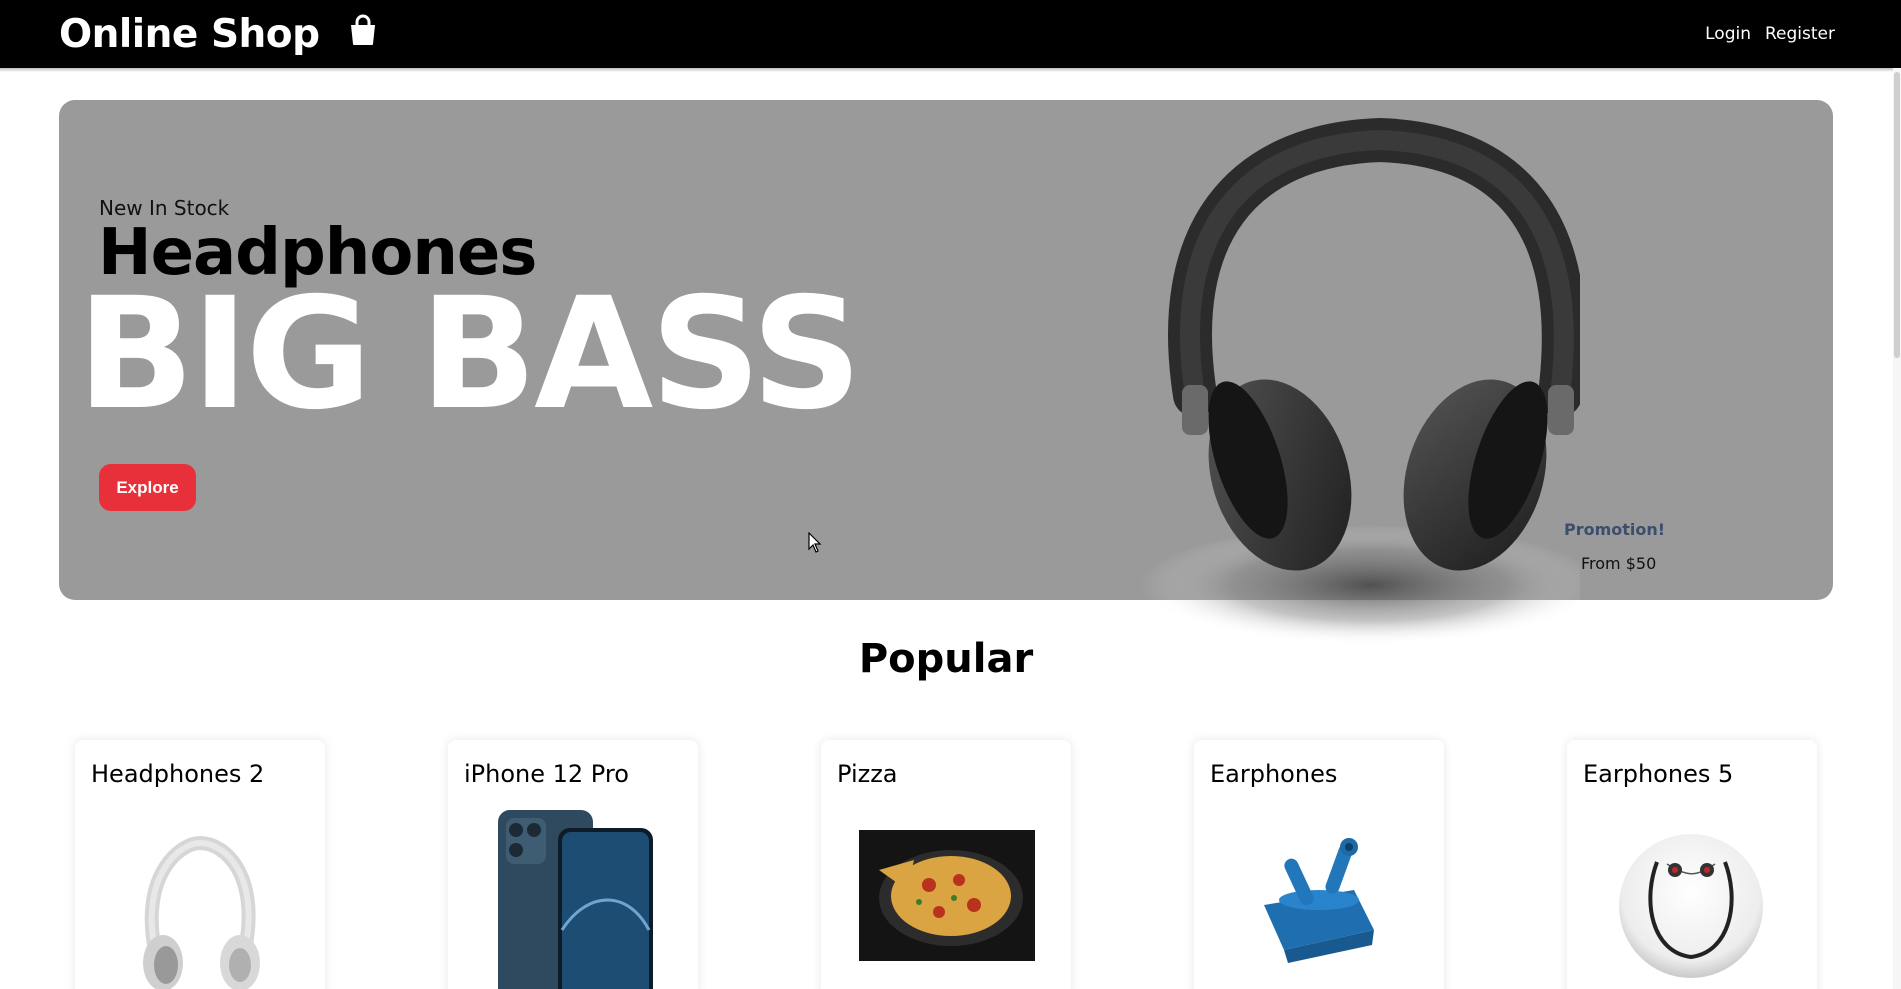 The height and width of the screenshot is (989, 1901). What do you see at coordinates (469, 354) in the screenshot?
I see `hero-headline: BIG BASS` at bounding box center [469, 354].